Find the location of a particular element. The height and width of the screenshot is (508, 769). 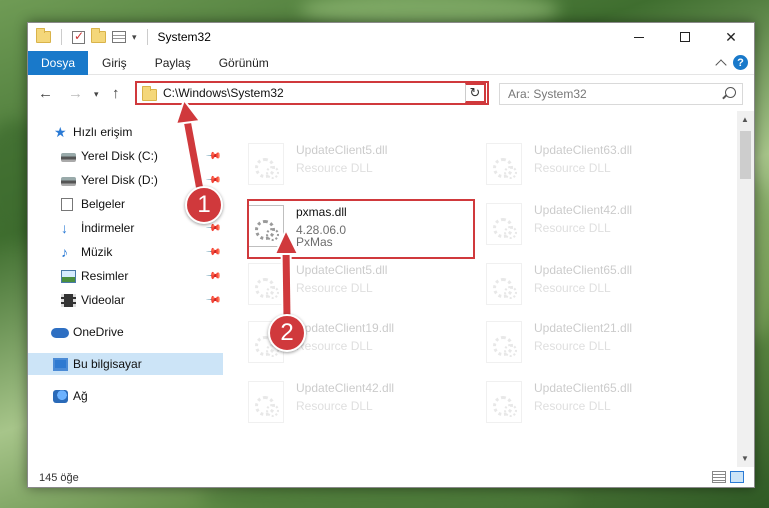

arrow-2-head is located at coordinates (286, 241).